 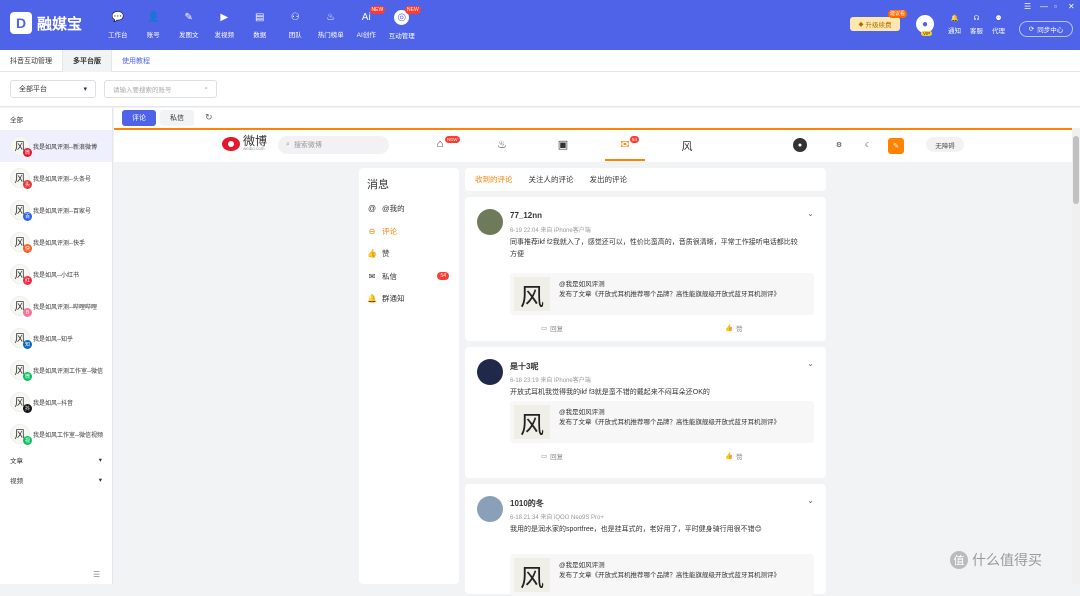 What do you see at coordinates (410, 276) in the screenshot?
I see `message-menu-item: ✉ 私信 54` at bounding box center [410, 276].